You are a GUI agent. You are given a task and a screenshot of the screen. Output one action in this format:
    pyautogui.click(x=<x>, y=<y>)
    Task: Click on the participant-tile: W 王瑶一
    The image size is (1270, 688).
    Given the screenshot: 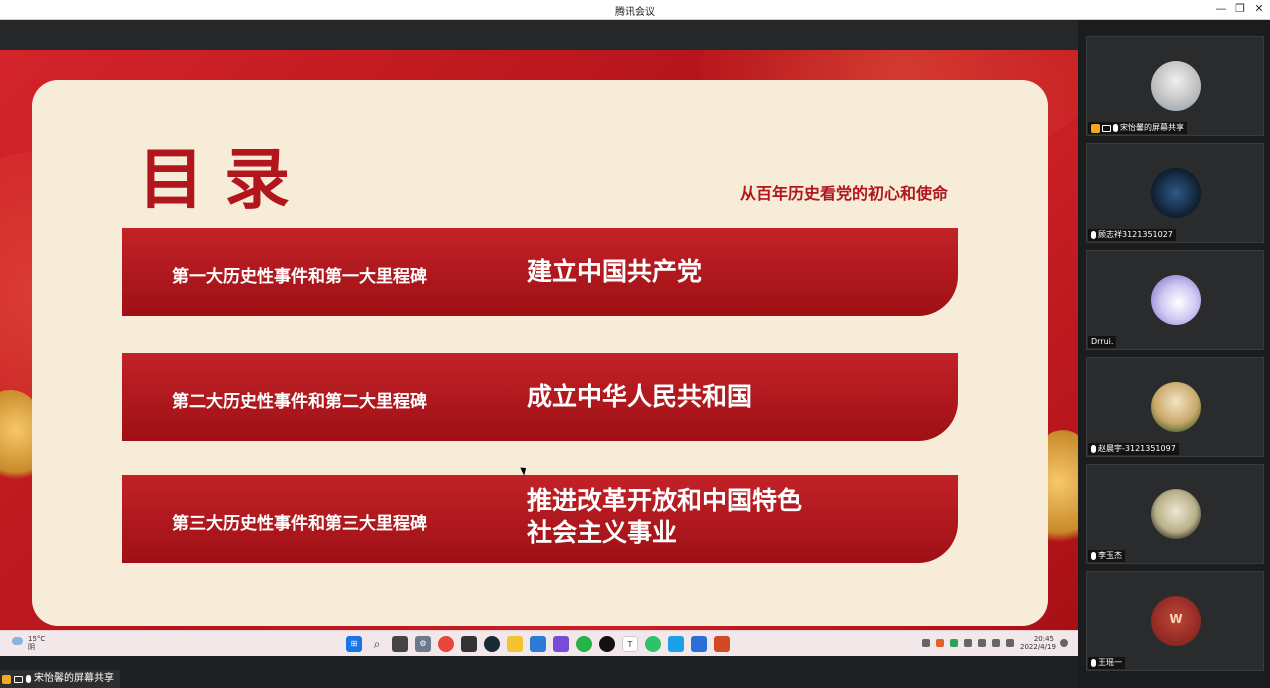 What is the action you would take?
    pyautogui.click(x=1175, y=621)
    